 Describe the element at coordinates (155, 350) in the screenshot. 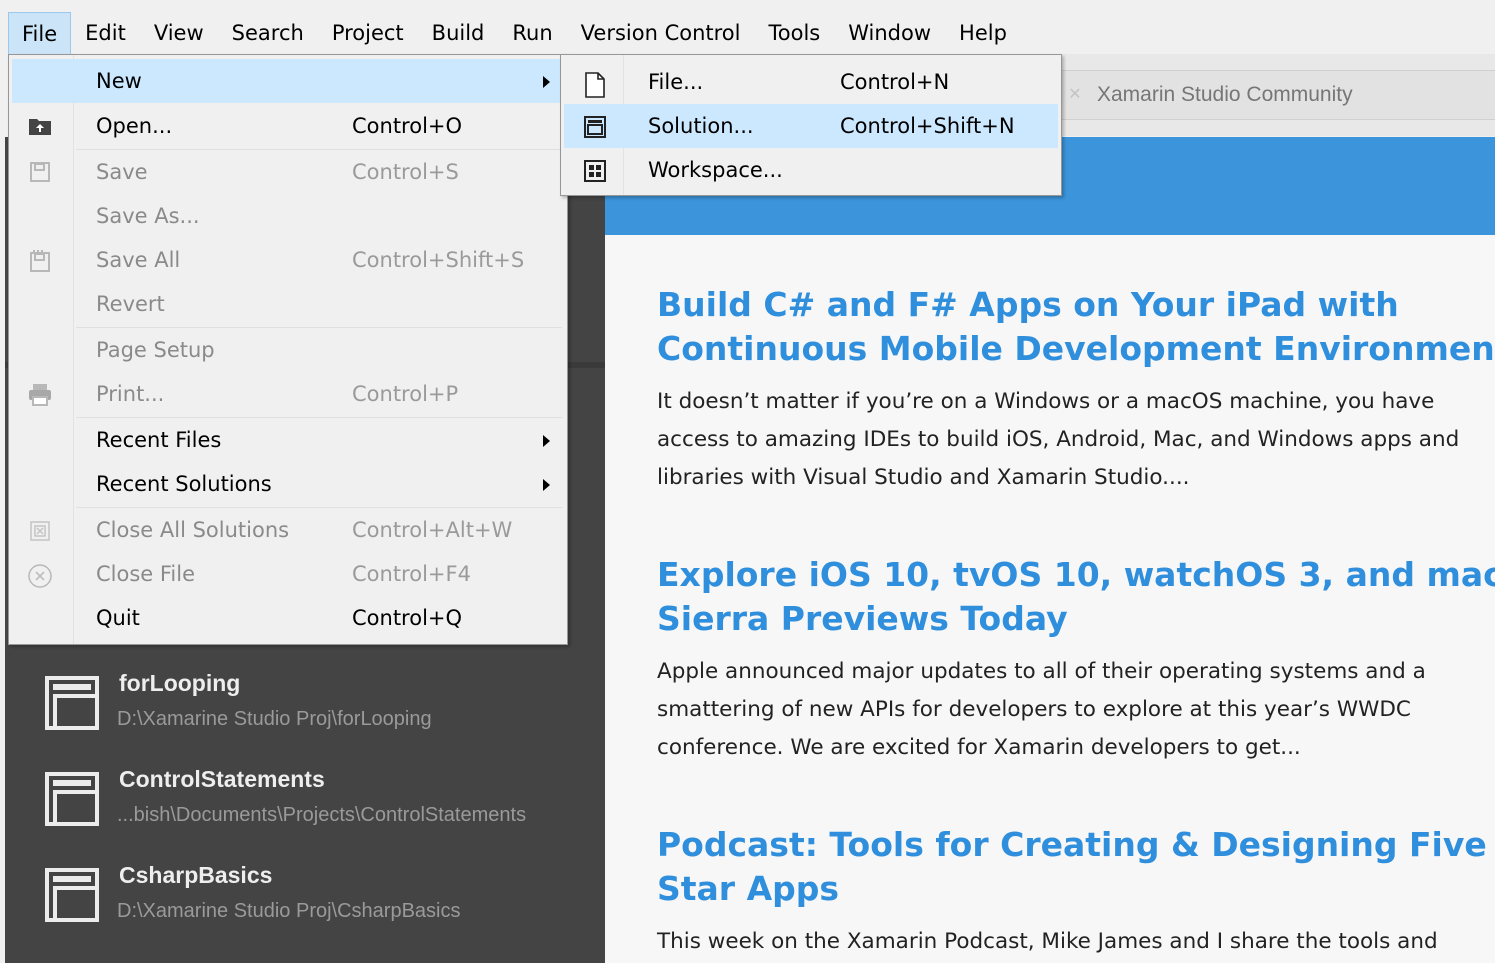

I see `menu-item-label: Page Setup` at that location.